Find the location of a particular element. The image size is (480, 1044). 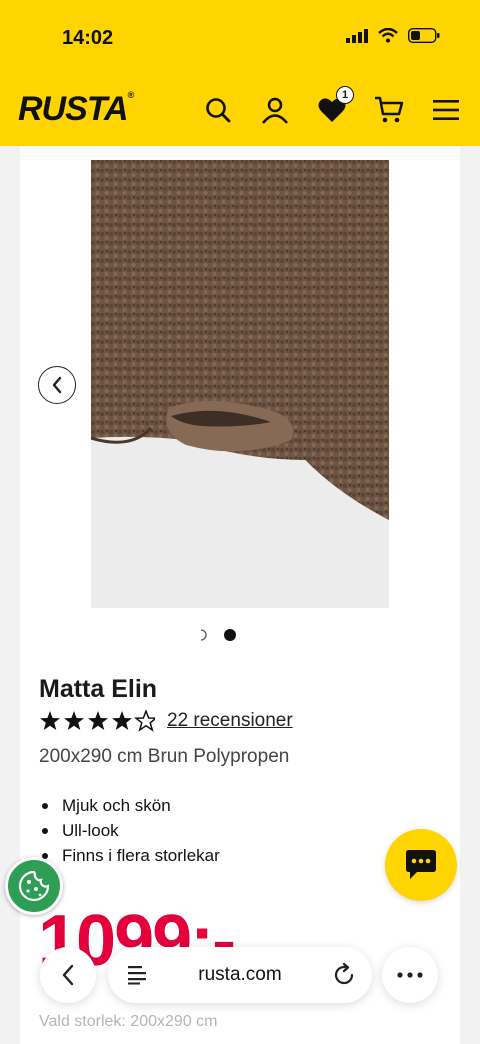

battery-icon is located at coordinates (424, 35).